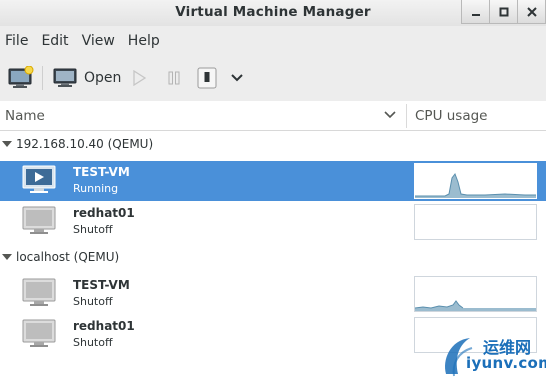  Describe the element at coordinates (39, 179) in the screenshot. I see `vm-running-icon` at that location.